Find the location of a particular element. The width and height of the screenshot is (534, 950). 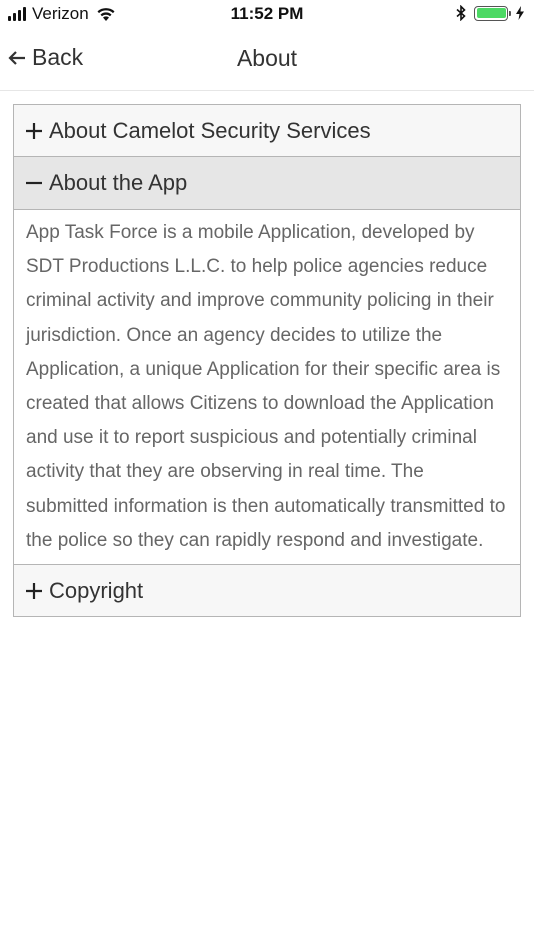

section-header-camelot: About Camelot Security Services is located at coordinates (267, 130).